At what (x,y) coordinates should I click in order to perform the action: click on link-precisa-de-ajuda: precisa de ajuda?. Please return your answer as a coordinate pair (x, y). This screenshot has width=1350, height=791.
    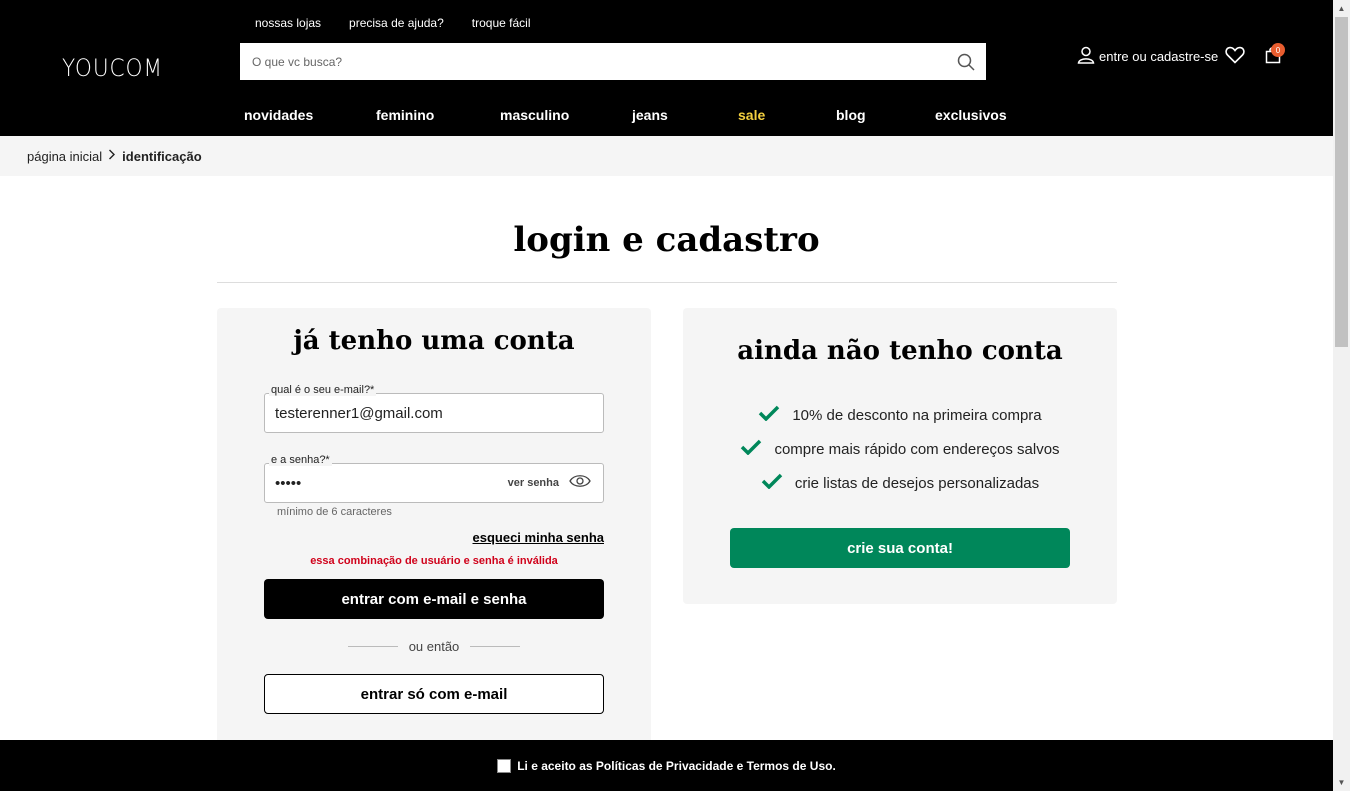
    Looking at the image, I should click on (396, 23).